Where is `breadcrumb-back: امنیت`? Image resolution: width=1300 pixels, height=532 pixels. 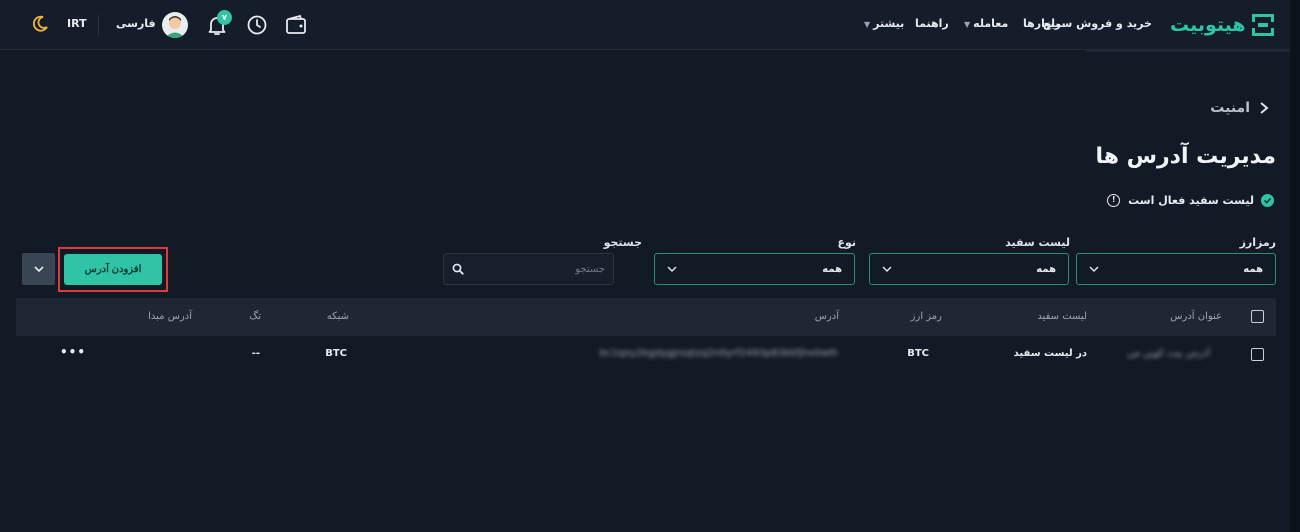 breadcrumb-back: امنیت is located at coordinates (1240, 108).